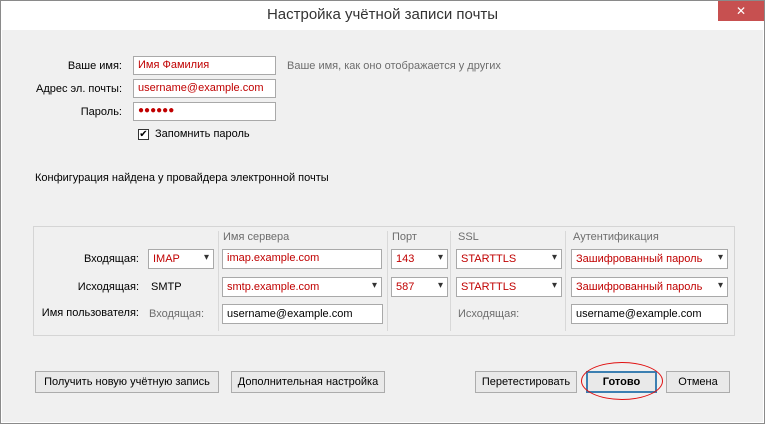 The height and width of the screenshot is (424, 765). I want to click on incoming-auth-select: Зашифрованный пароль ▾, so click(649, 259).